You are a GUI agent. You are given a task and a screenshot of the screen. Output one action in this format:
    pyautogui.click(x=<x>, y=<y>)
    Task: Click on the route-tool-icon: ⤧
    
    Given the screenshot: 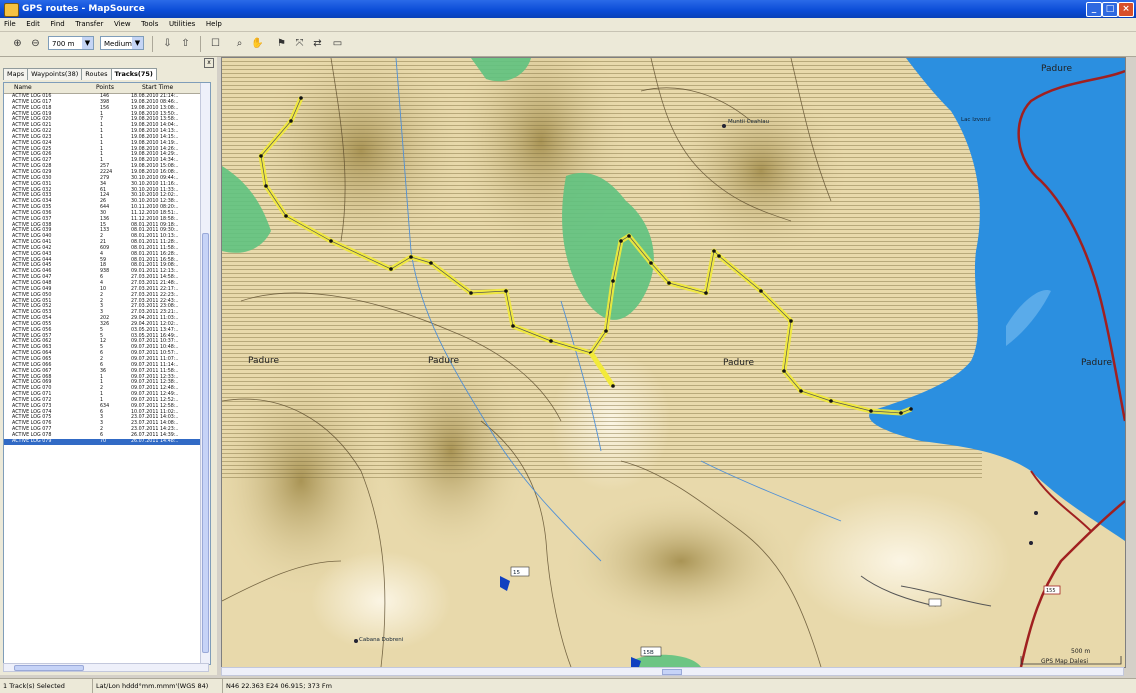 What is the action you would take?
    pyautogui.click(x=299, y=43)
    